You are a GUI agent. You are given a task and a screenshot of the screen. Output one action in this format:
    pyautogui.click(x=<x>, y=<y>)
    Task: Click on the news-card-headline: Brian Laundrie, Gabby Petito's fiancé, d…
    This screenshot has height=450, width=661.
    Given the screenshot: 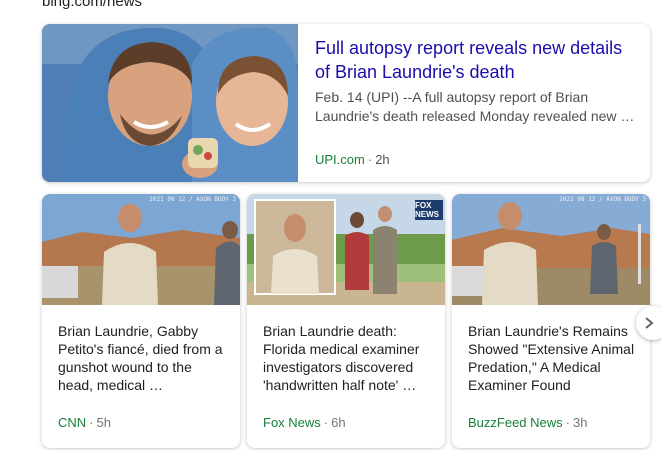 What is the action you would take?
    pyautogui.click(x=143, y=358)
    